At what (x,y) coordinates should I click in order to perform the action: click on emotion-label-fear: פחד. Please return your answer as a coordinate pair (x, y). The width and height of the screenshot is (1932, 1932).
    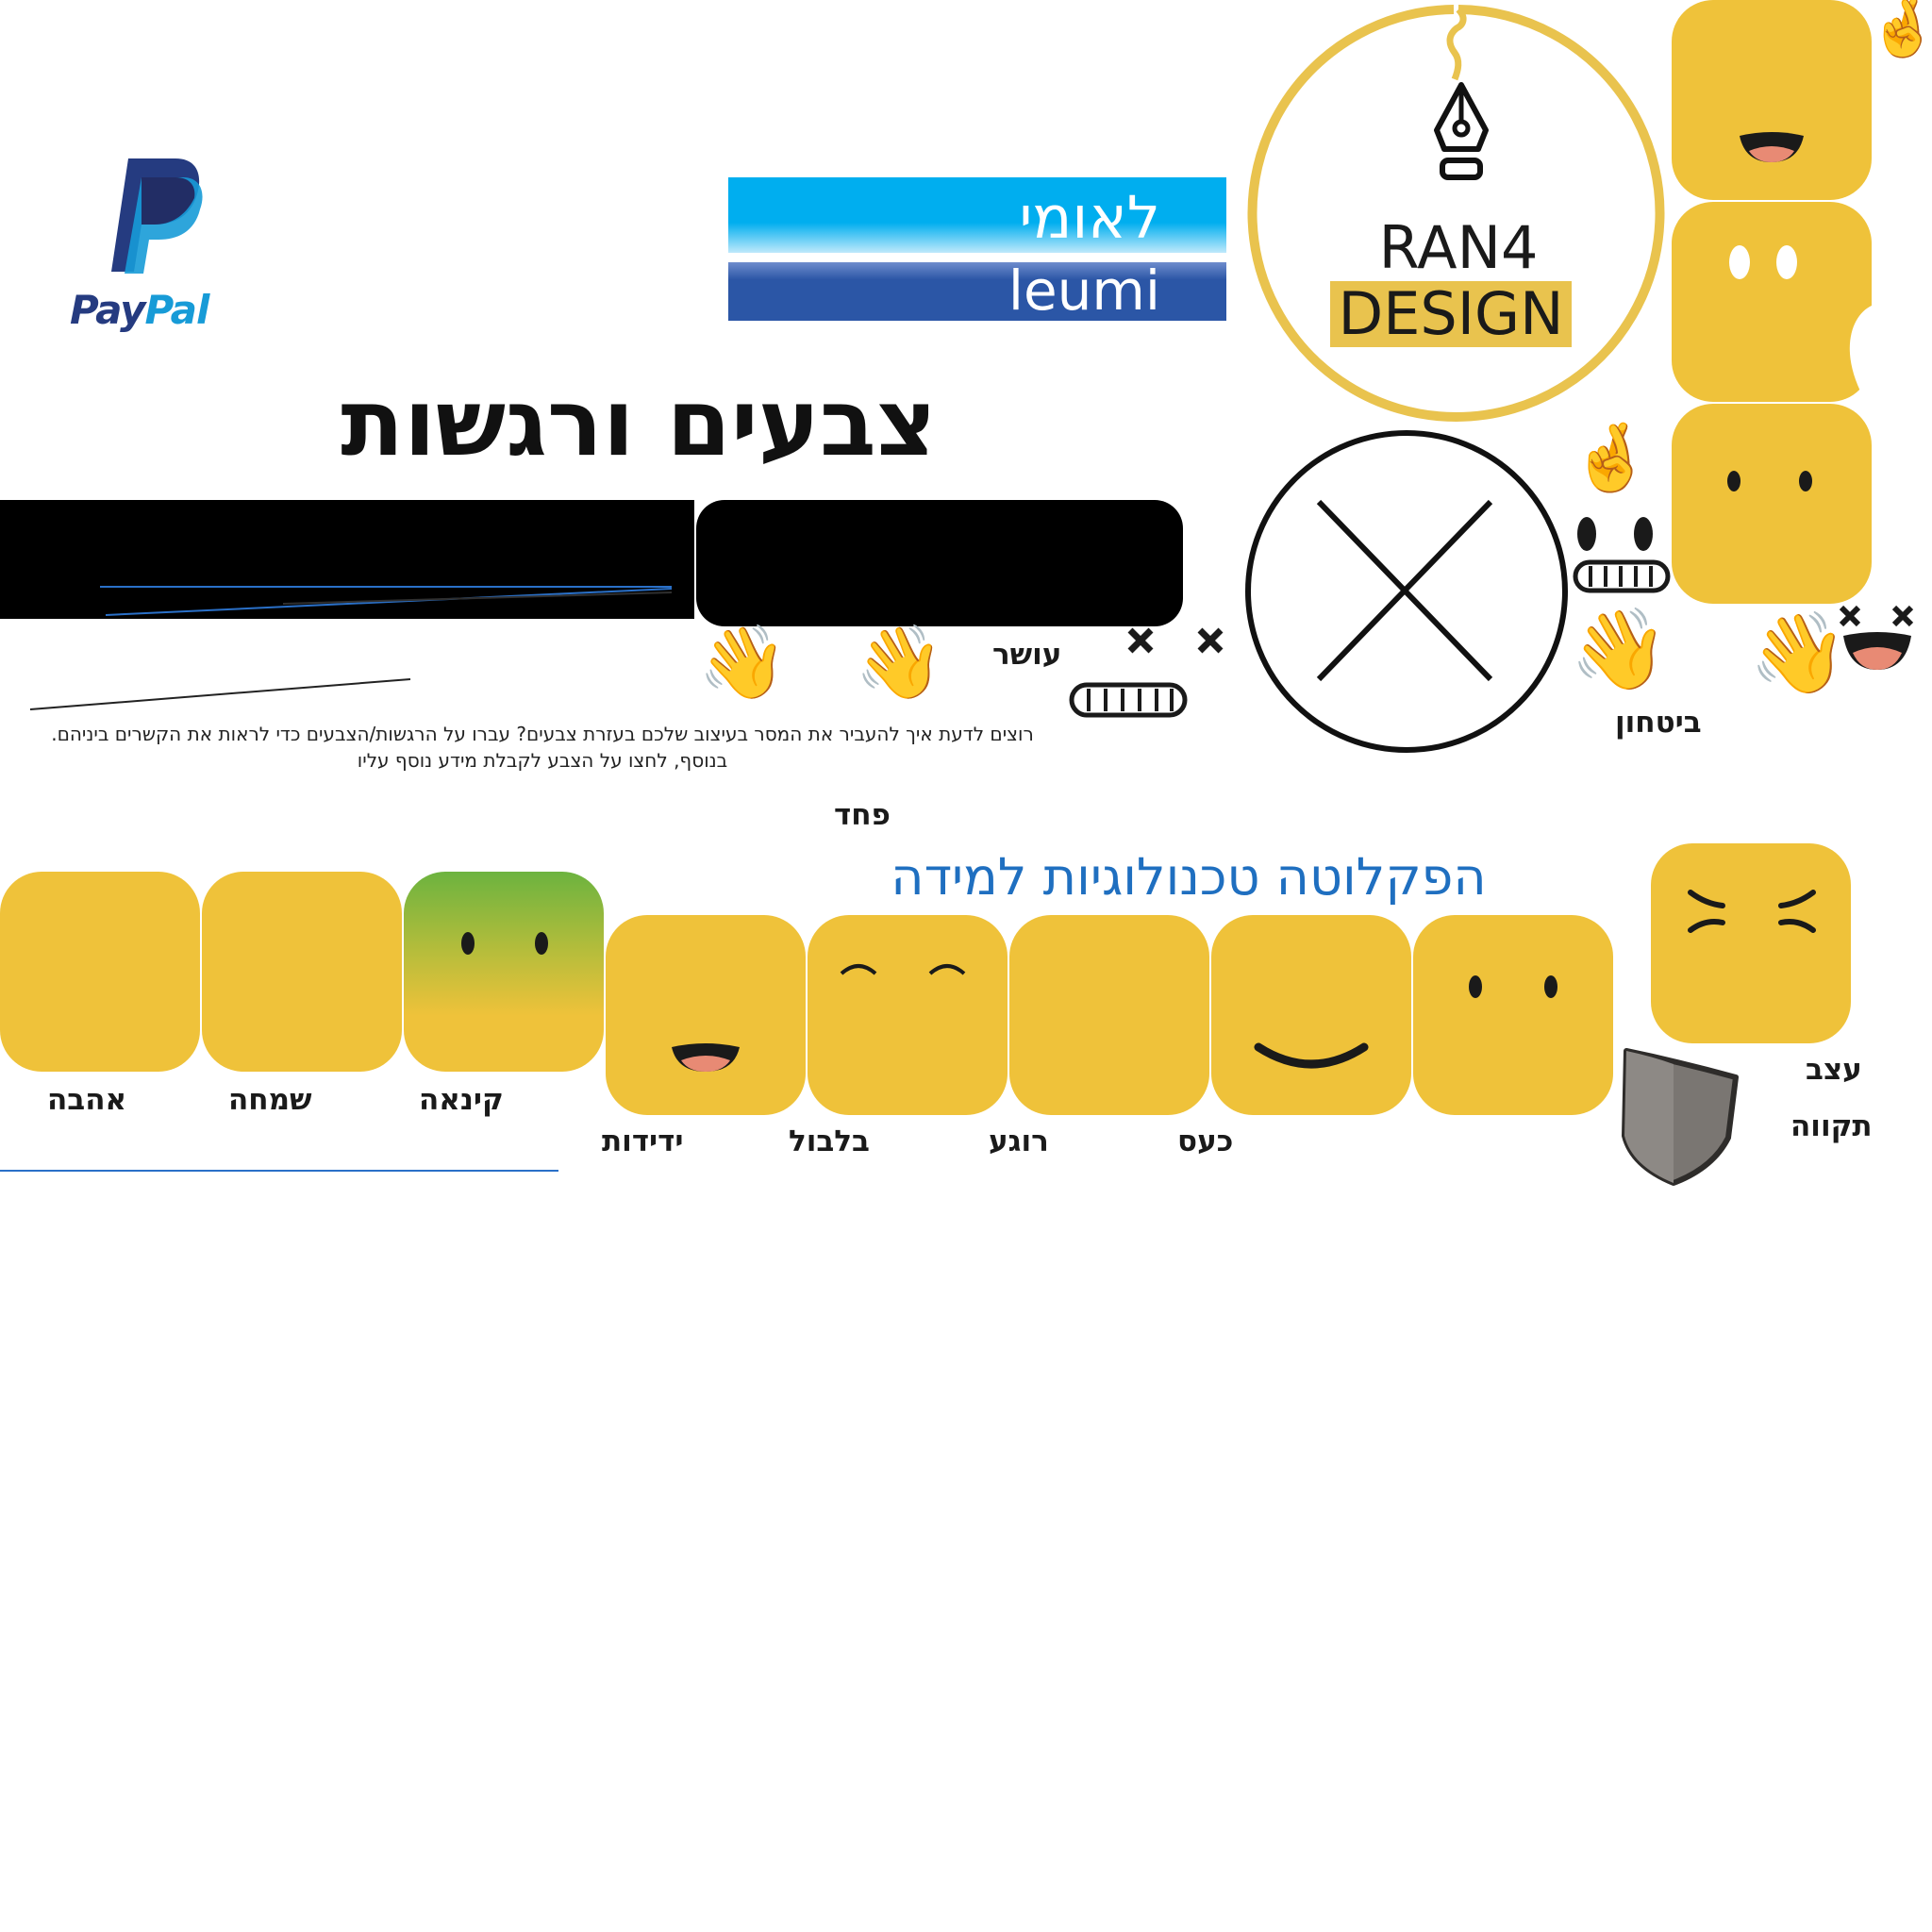
    Looking at the image, I should click on (862, 815).